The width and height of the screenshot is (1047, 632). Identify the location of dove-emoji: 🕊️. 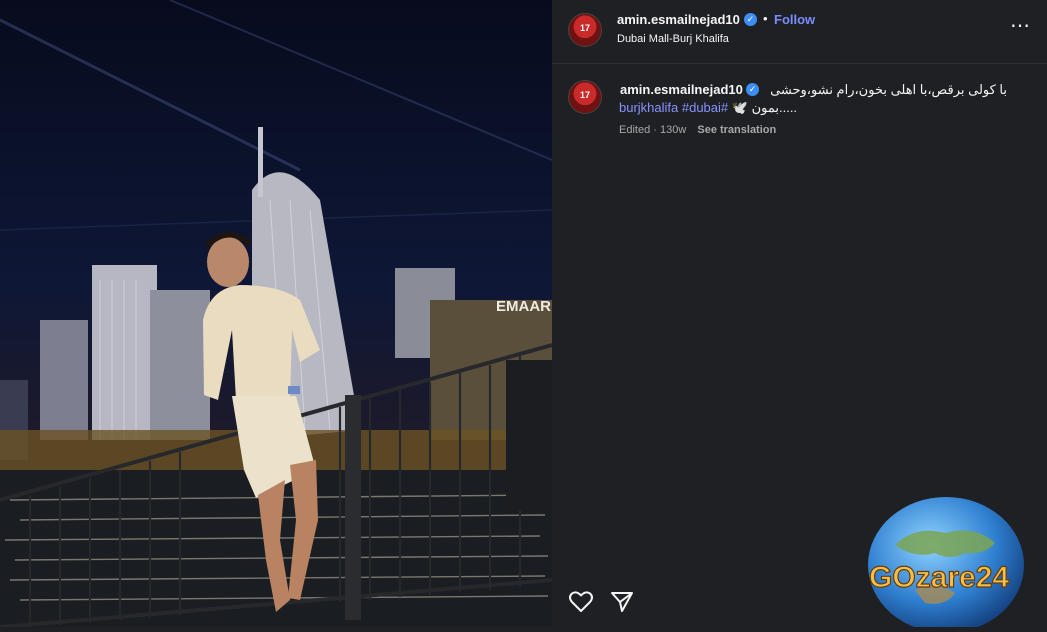
(739, 107).